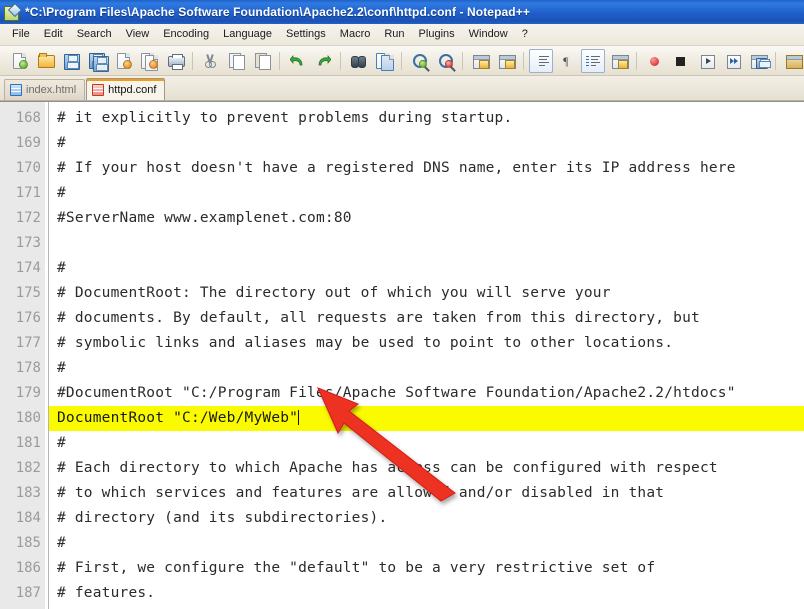 The image size is (804, 609). What do you see at coordinates (488, 35) in the screenshot?
I see `menu-item-window: Window` at bounding box center [488, 35].